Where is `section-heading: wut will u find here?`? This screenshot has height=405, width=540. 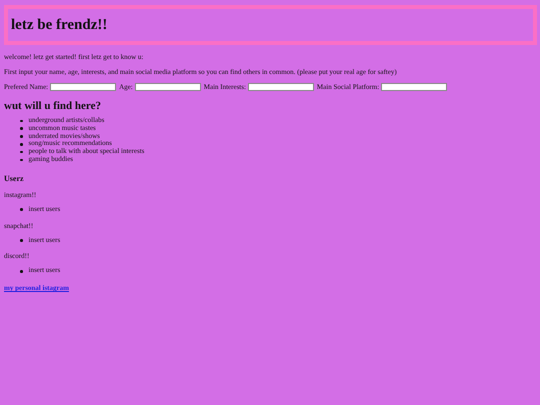 section-heading: wut will u find here? is located at coordinates (53, 106).